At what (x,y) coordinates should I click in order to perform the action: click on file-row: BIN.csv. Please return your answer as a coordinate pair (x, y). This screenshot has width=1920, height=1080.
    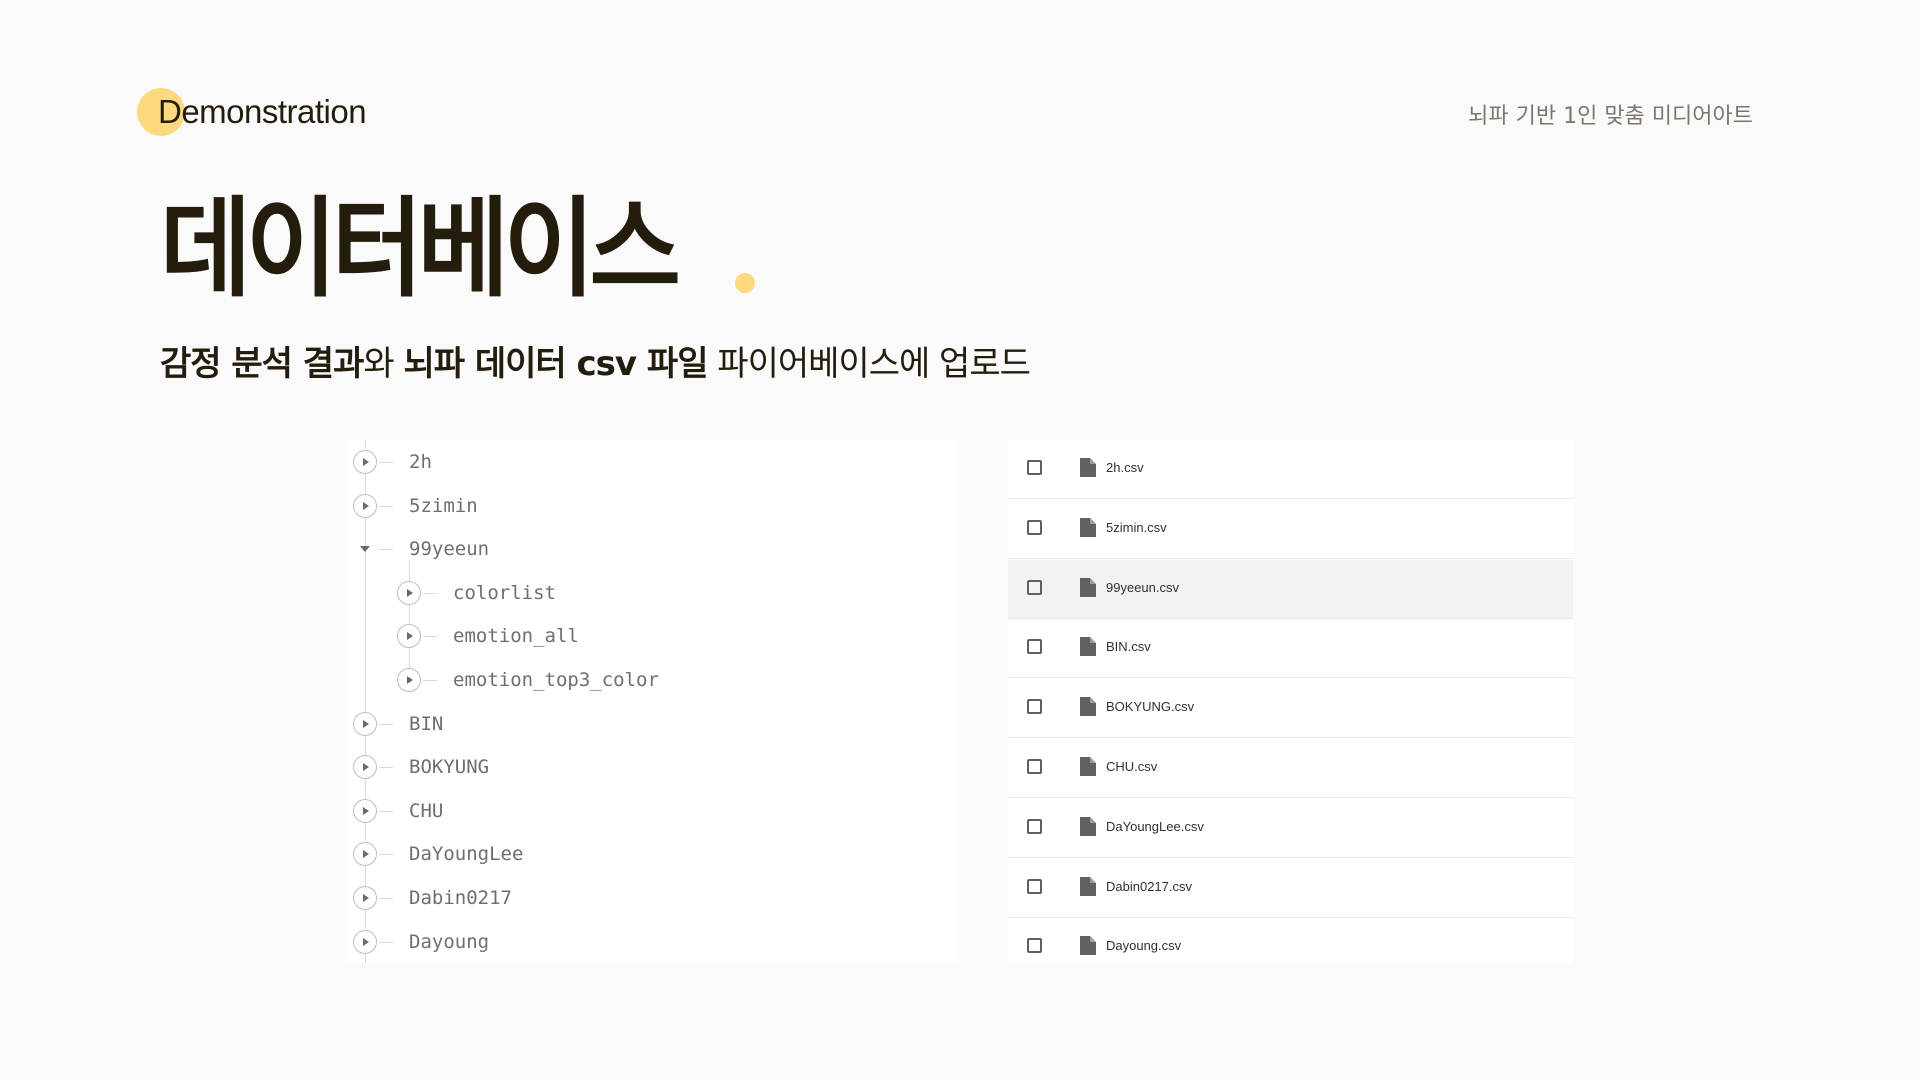
    Looking at the image, I should click on (1290, 649).